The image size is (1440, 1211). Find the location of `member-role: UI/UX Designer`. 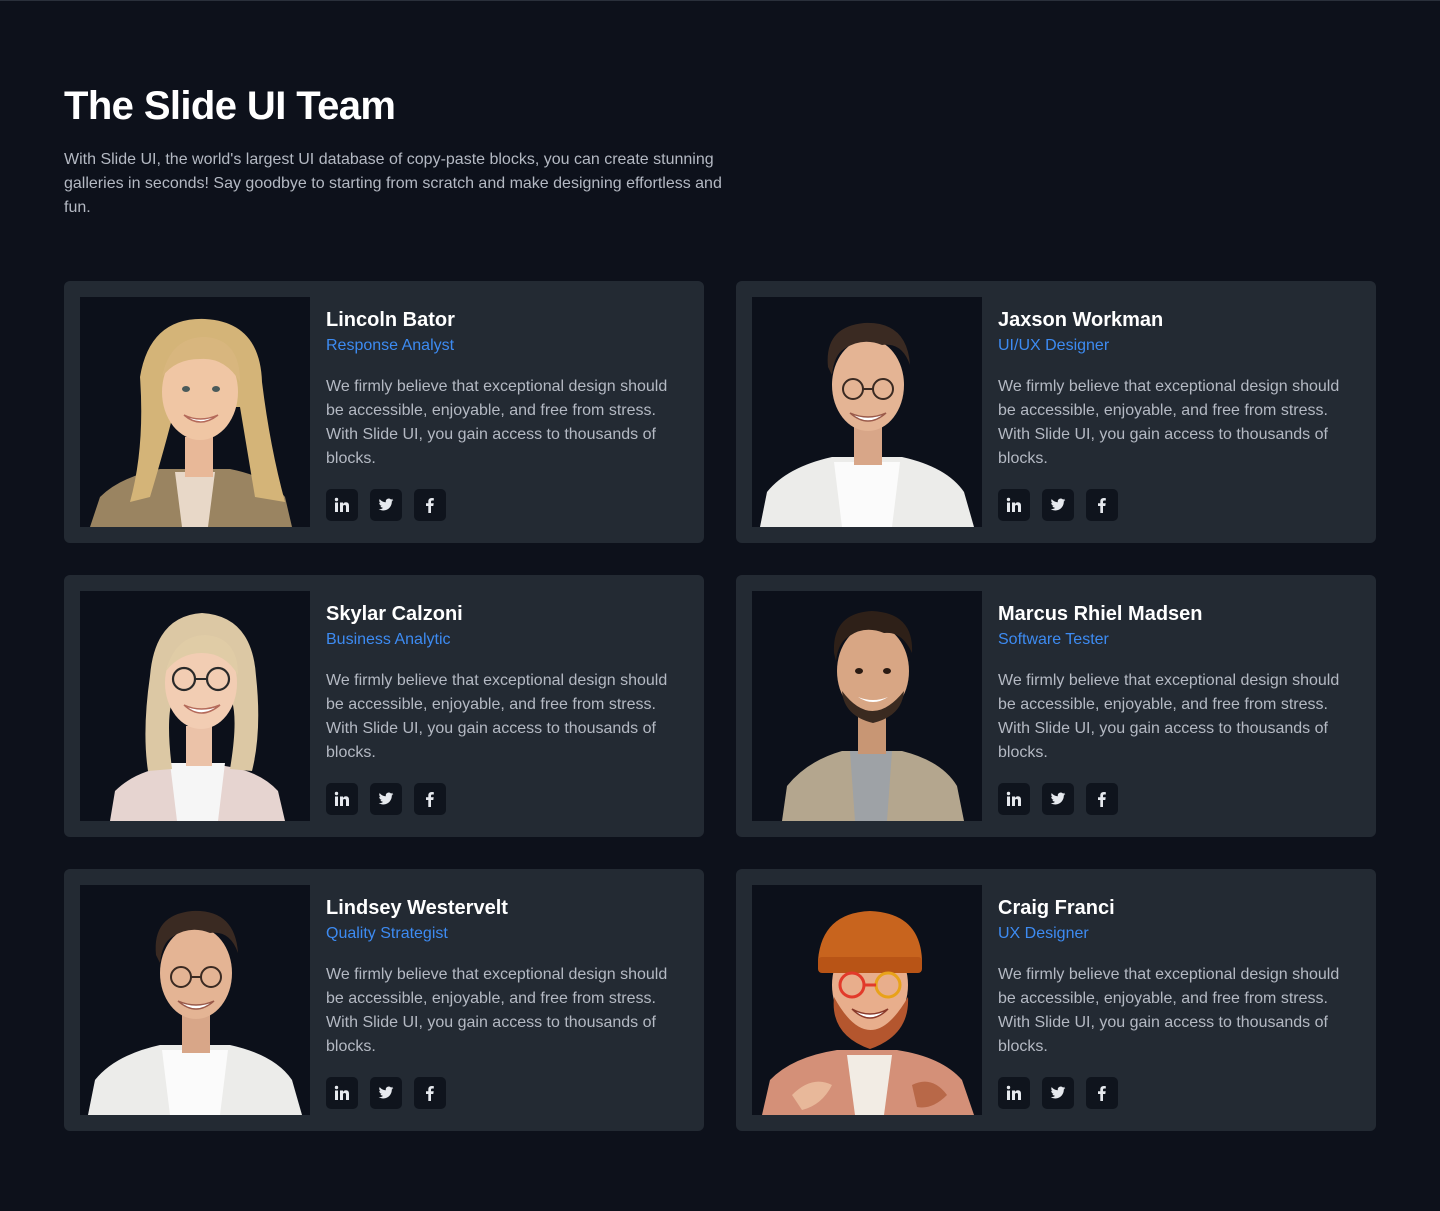

member-role: UI/UX Designer is located at coordinates (1179, 346).